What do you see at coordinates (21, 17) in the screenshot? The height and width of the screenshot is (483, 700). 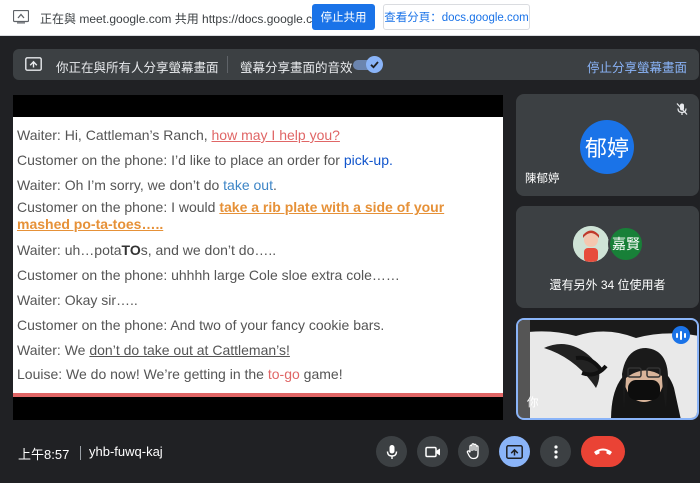 I see `screen-share-icon` at bounding box center [21, 17].